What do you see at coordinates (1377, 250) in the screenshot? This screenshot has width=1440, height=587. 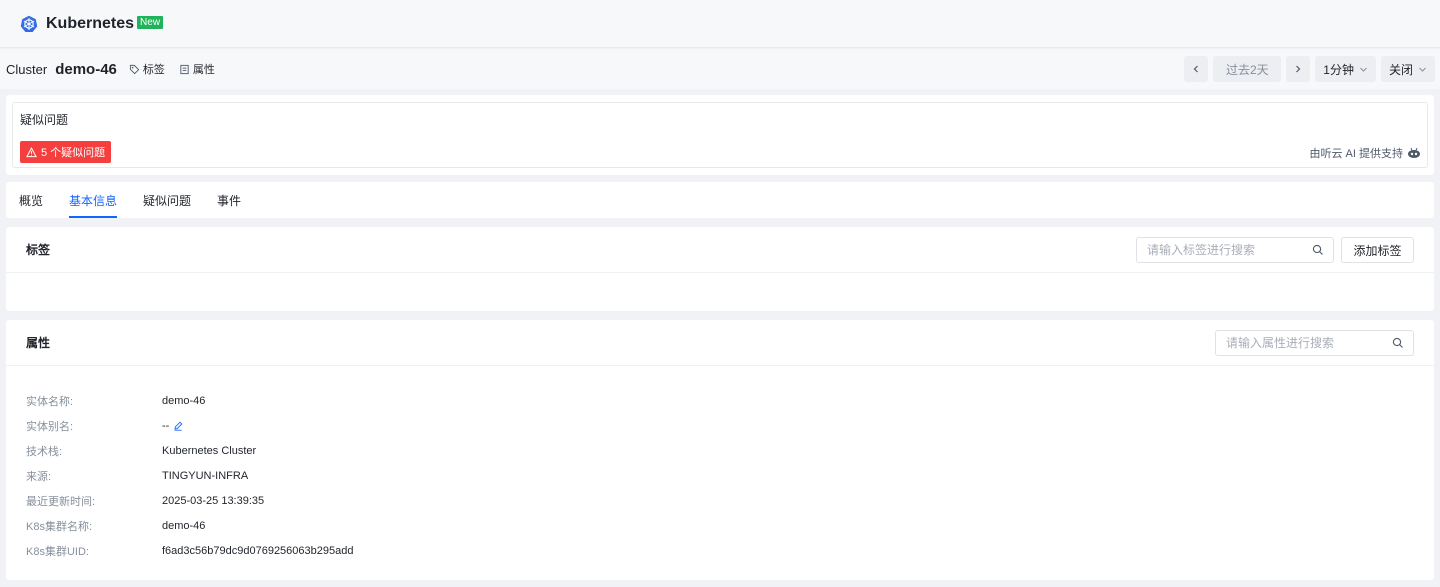 I see `add-tag-button: 添加标签` at bounding box center [1377, 250].